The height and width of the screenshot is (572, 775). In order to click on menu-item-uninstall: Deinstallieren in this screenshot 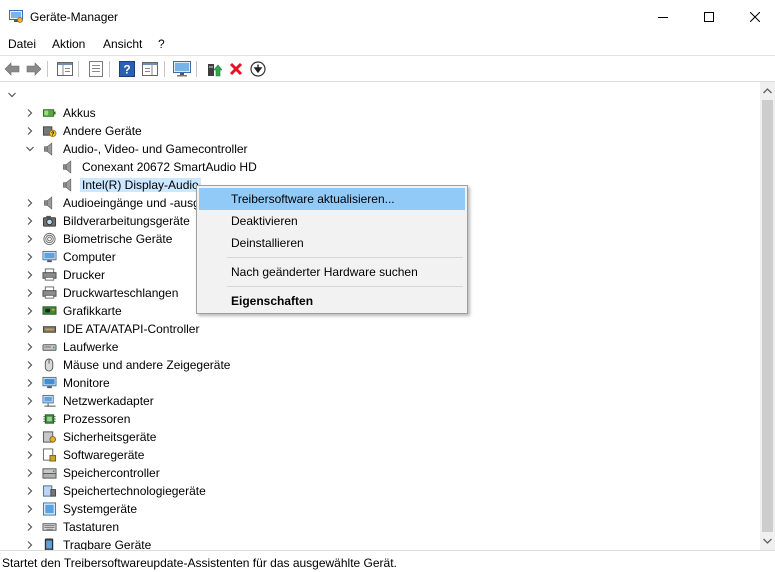, I will do `click(332, 243)`.